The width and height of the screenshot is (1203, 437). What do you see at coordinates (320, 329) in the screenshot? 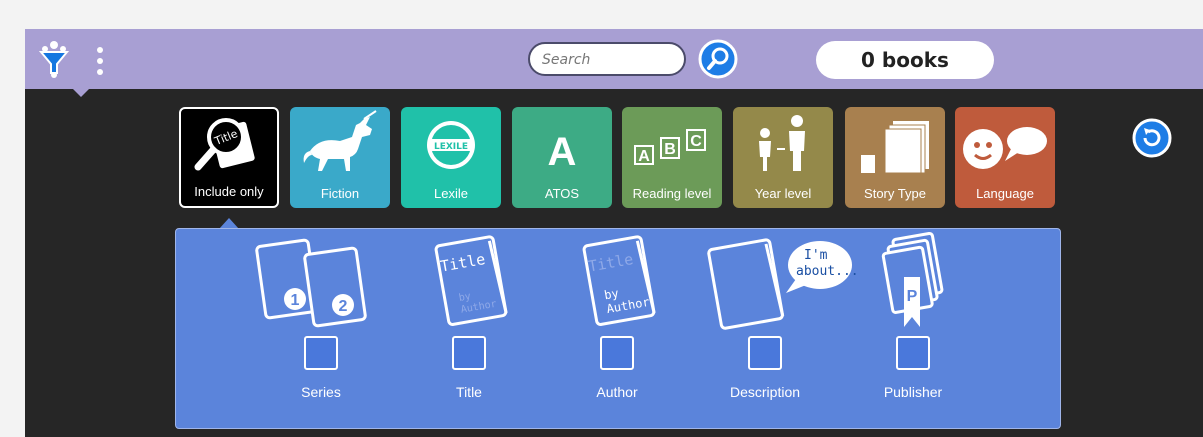
I see `option-series: 1 2 Series` at bounding box center [320, 329].